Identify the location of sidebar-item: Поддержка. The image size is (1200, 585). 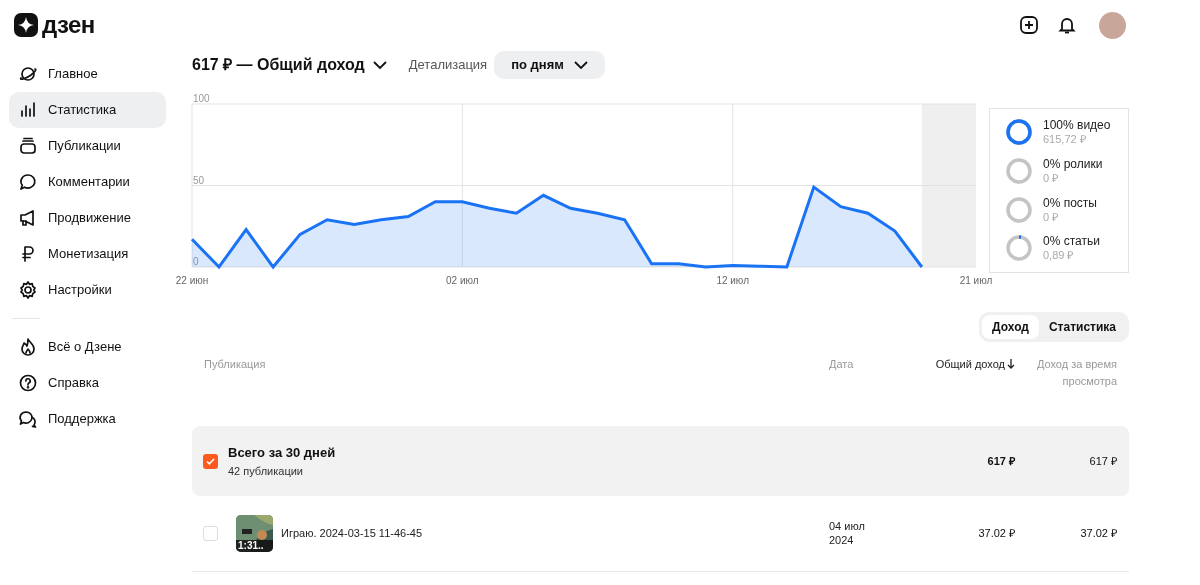
(87, 419).